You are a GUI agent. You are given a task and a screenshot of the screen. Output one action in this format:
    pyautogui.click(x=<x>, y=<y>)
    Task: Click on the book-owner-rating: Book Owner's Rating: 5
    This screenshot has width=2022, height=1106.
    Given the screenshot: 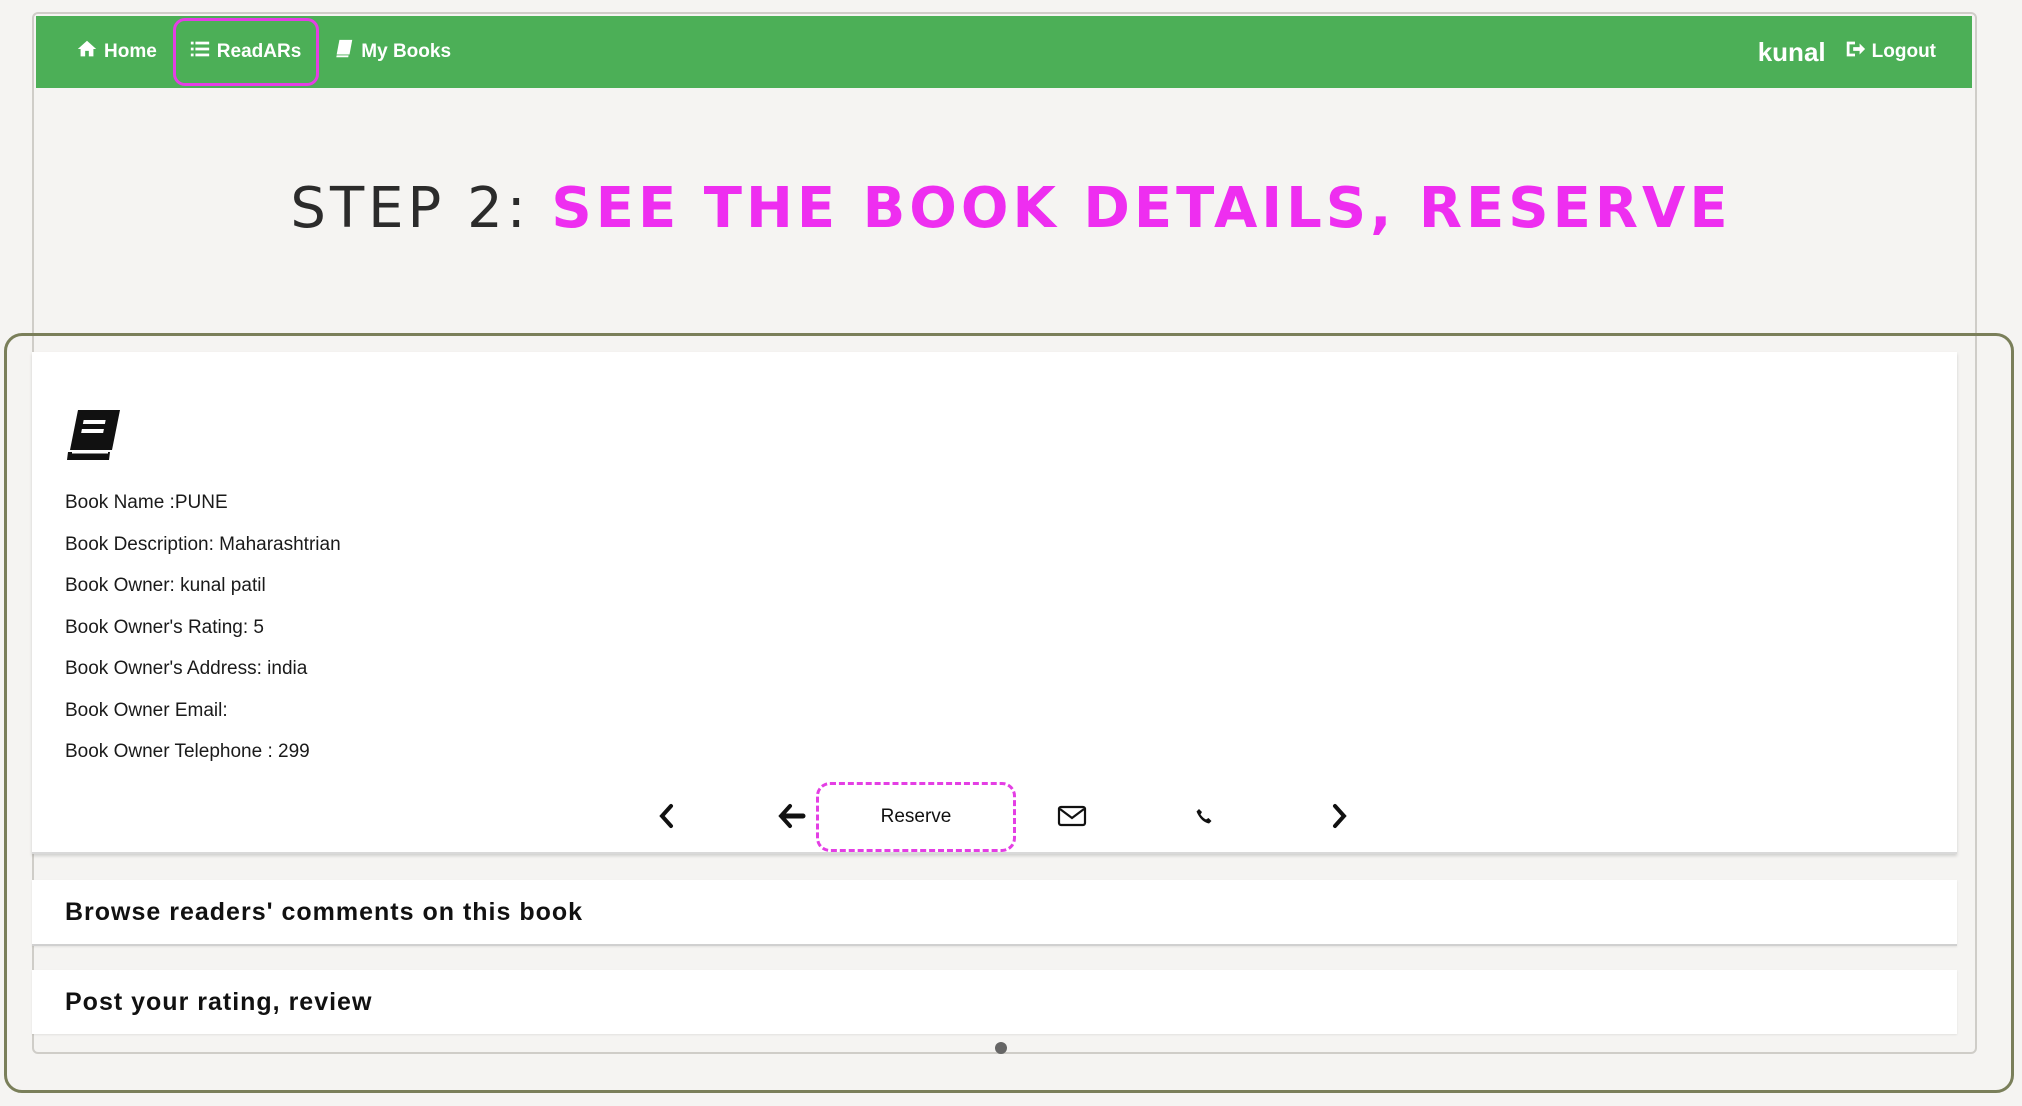 What is the action you would take?
    pyautogui.click(x=164, y=627)
    